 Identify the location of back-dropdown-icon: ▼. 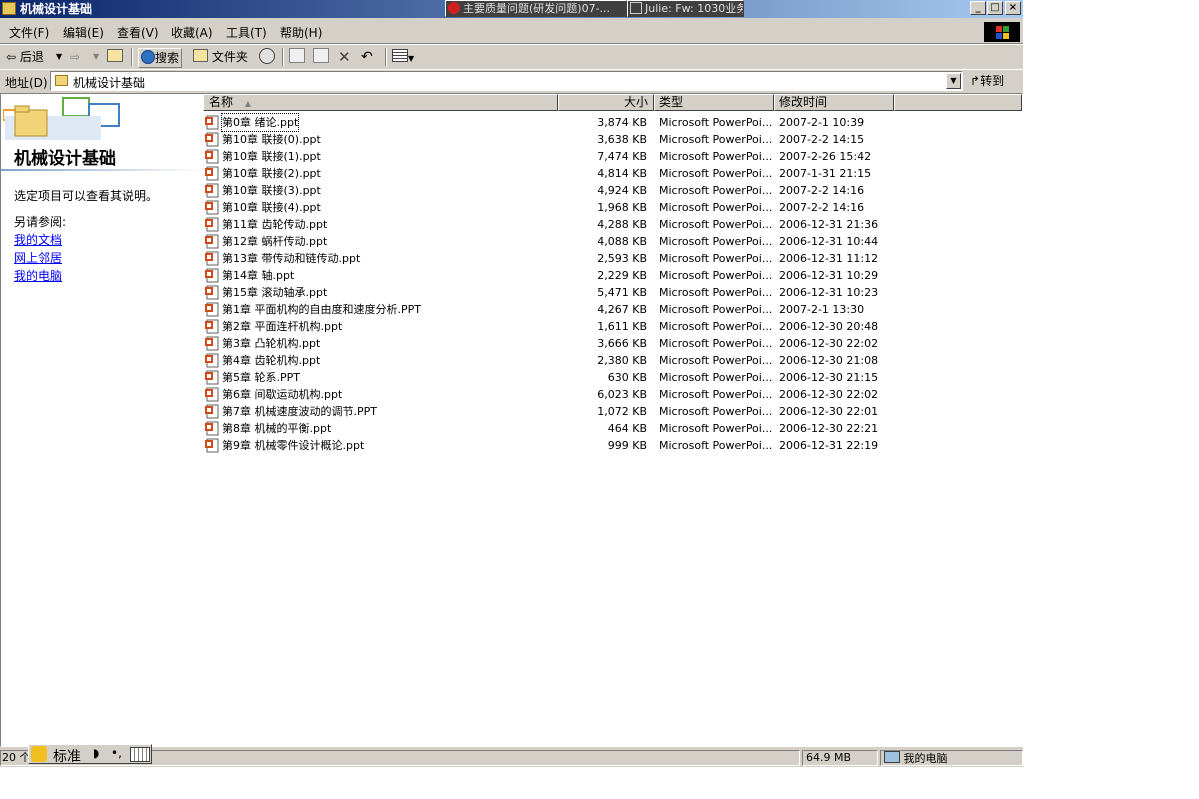
(59, 57).